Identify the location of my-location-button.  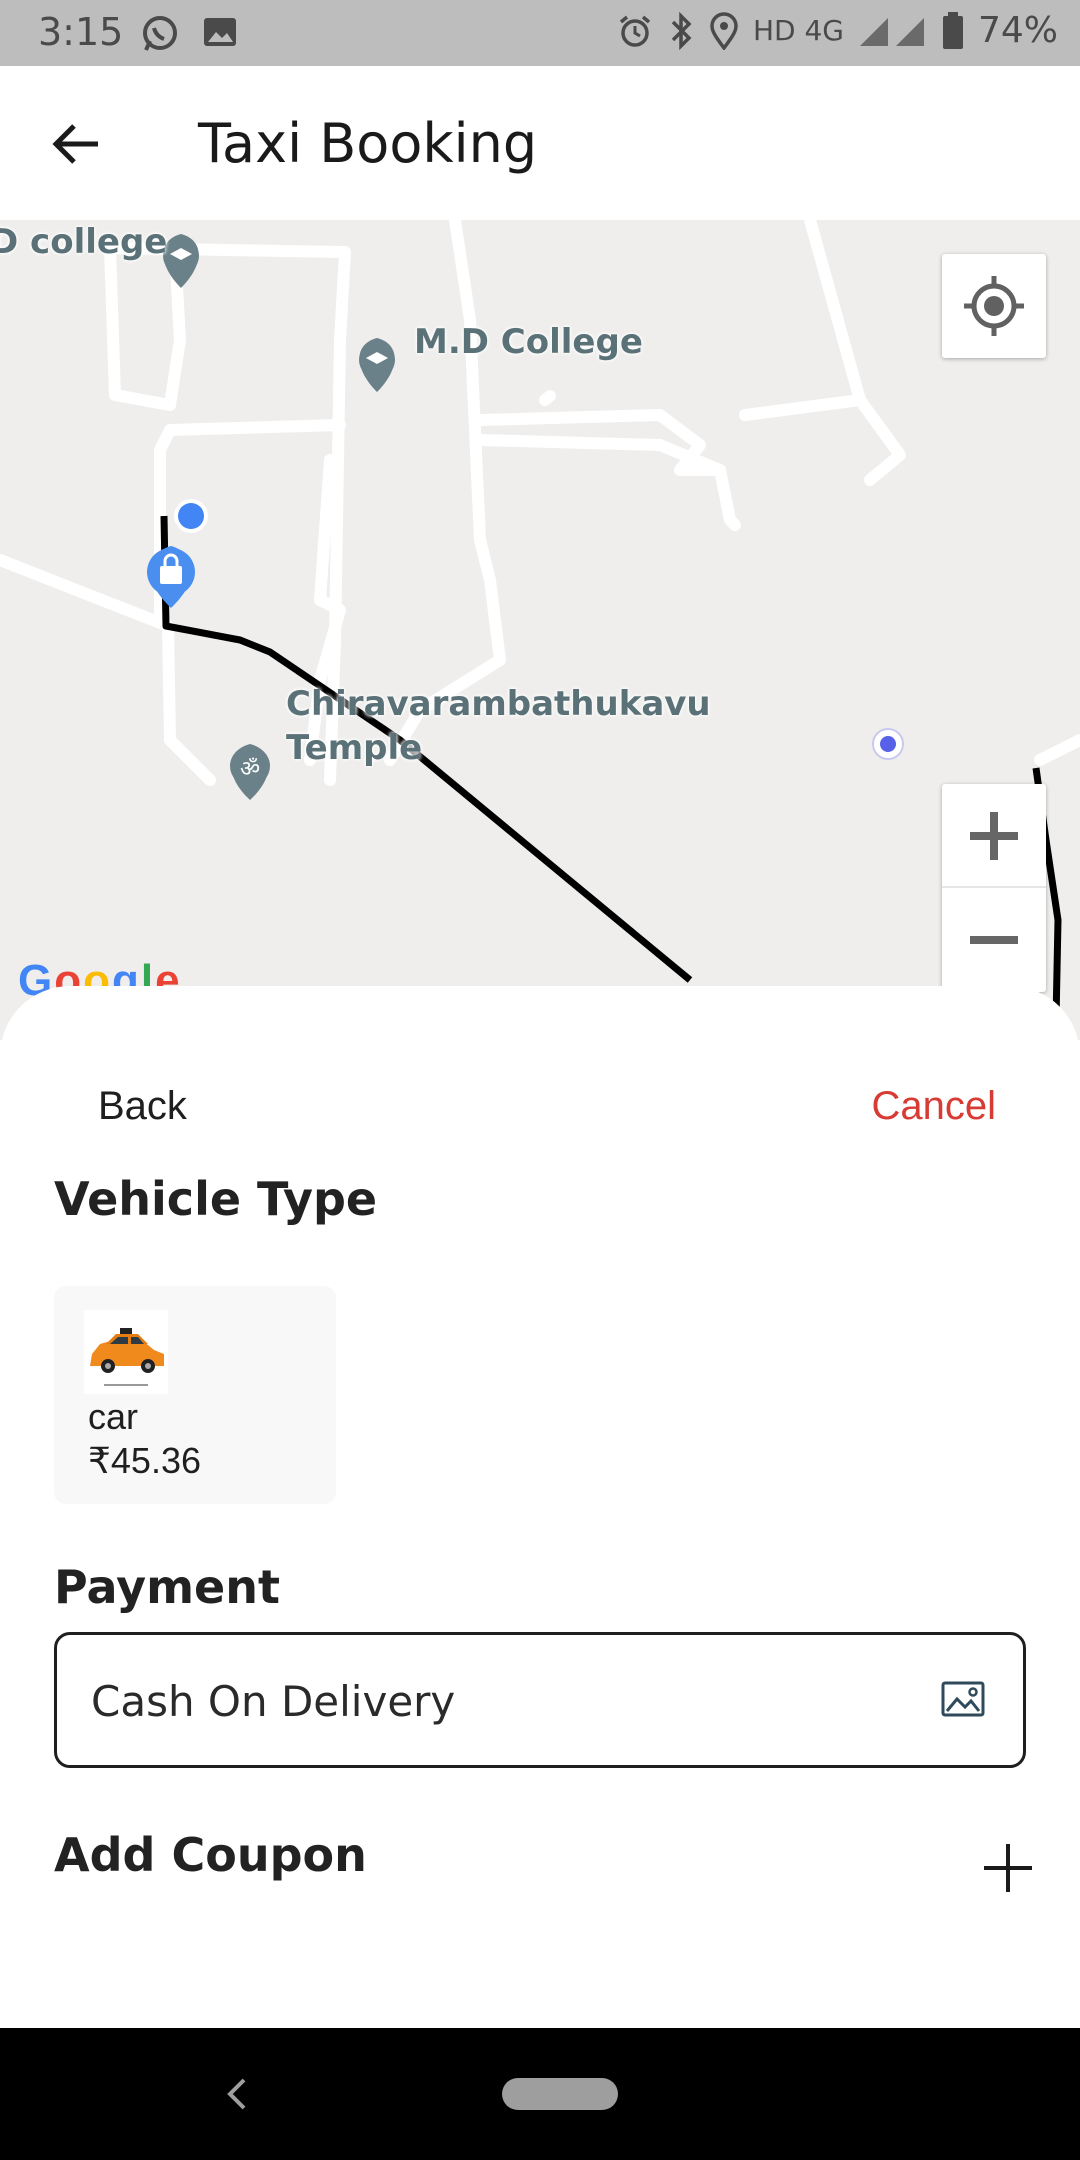
(994, 306).